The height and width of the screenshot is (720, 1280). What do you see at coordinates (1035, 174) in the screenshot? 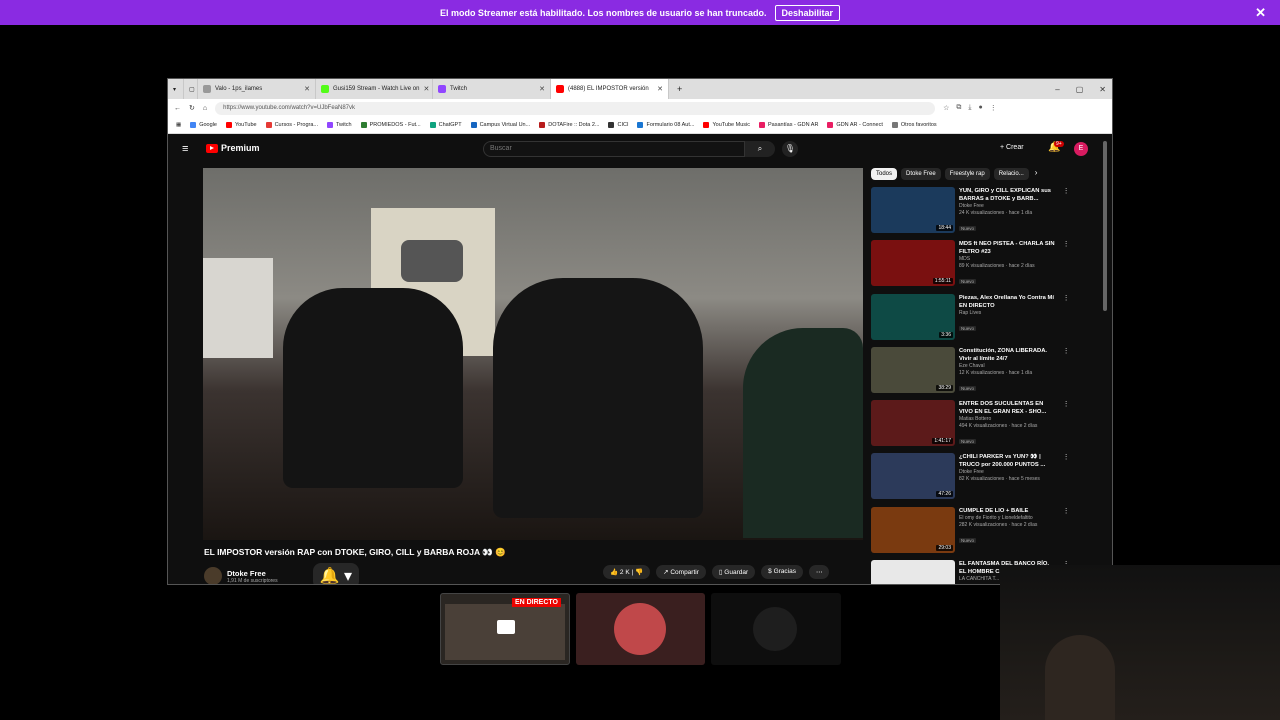
I see `chevron-right-icon: ›` at bounding box center [1035, 174].